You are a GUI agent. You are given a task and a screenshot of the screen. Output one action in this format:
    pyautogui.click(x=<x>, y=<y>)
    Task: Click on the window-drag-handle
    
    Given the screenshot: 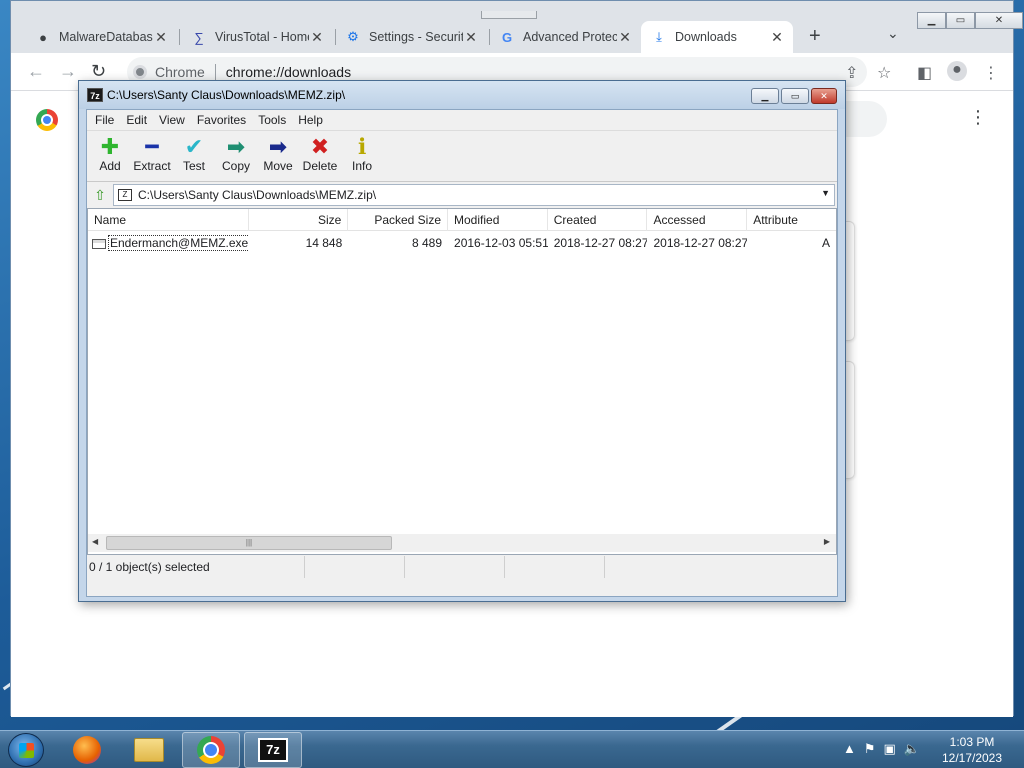 What is the action you would take?
    pyautogui.click(x=509, y=15)
    